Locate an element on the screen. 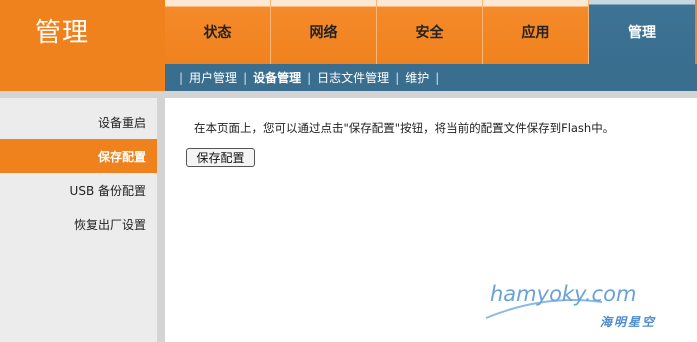  subnav-user-management: 用户管理 is located at coordinates (213, 77).